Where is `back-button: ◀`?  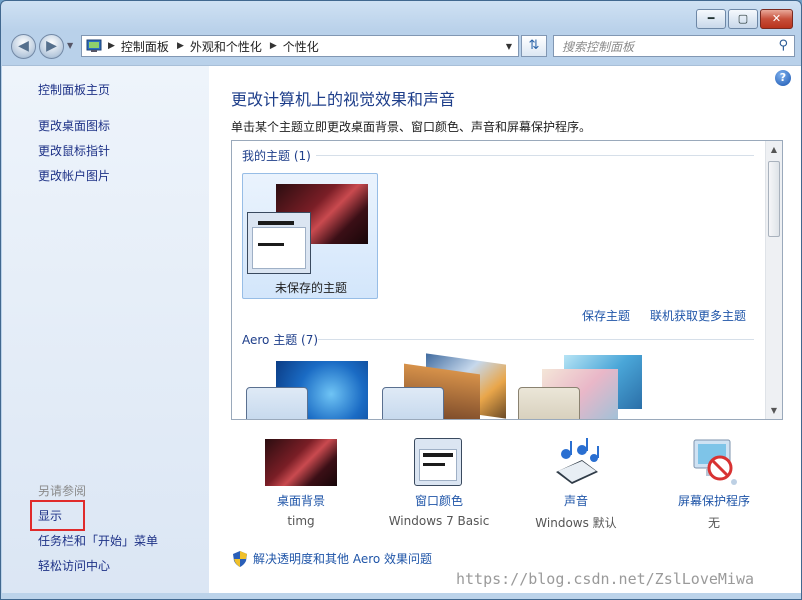
back-button: ◀ is located at coordinates (23, 46).